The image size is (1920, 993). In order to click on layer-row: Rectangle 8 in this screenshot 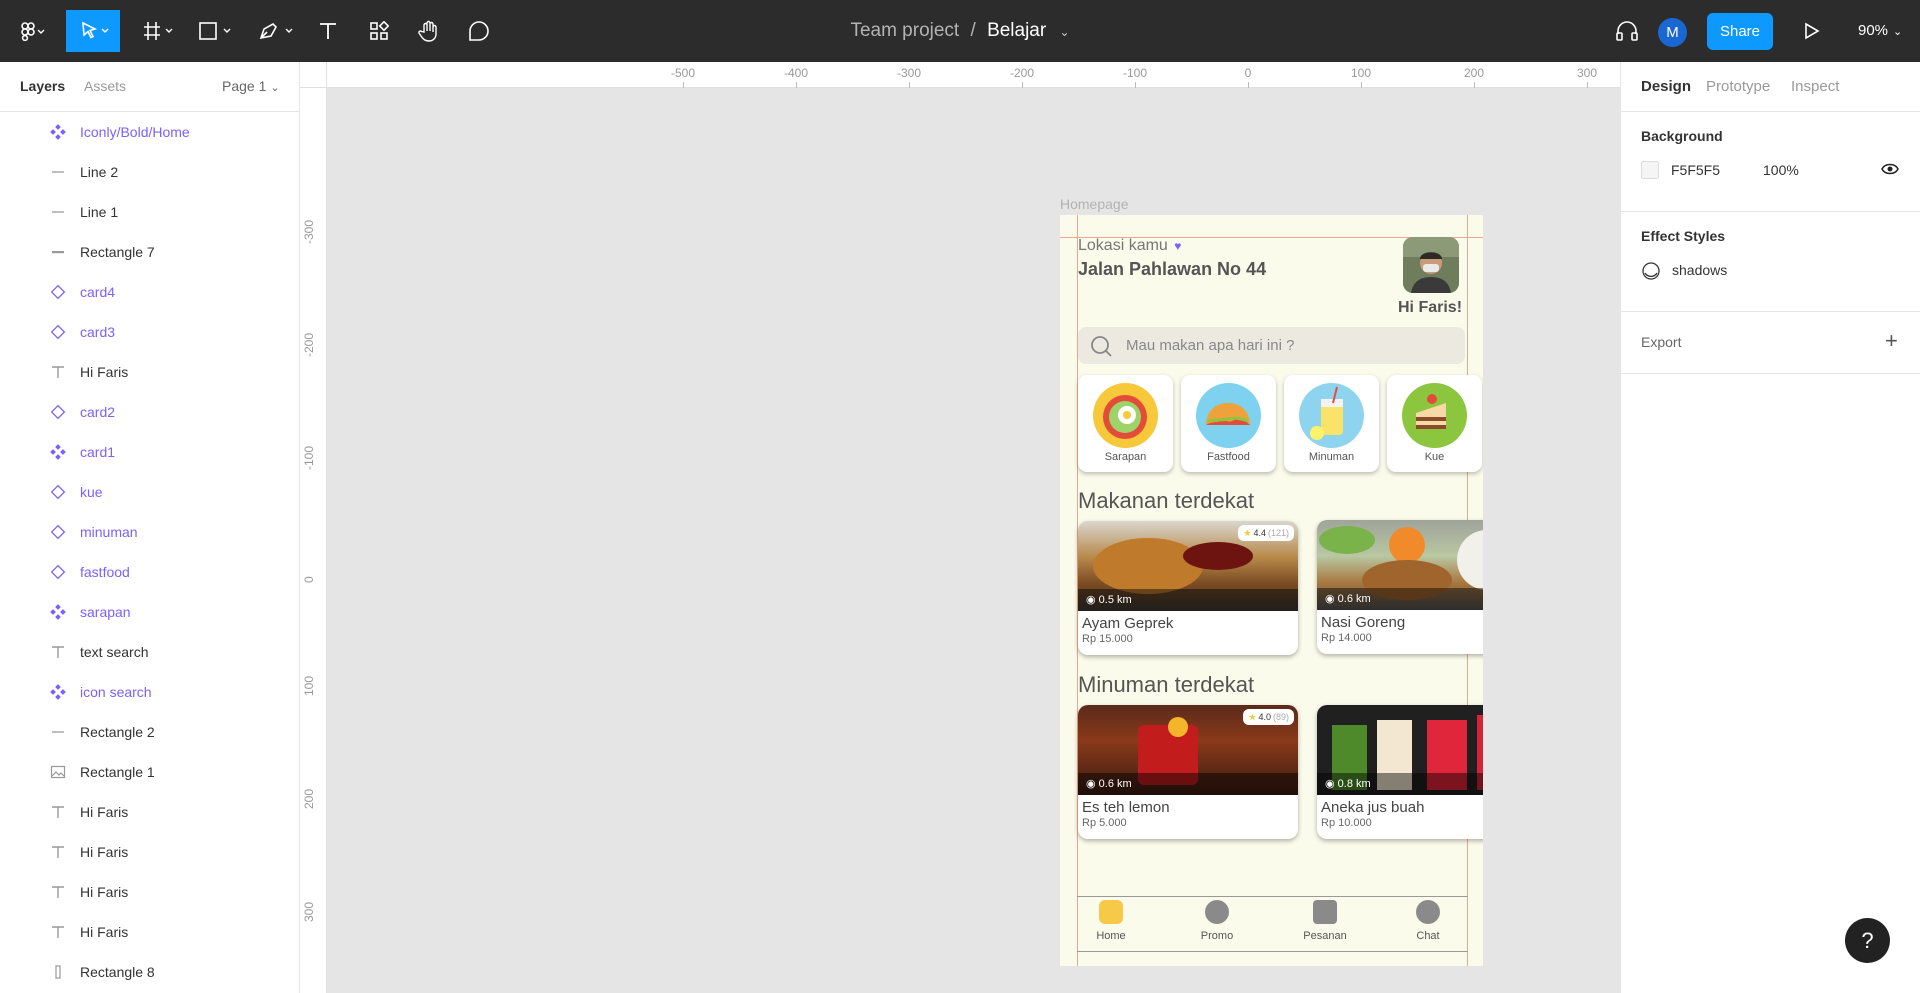, I will do `click(150, 972)`.